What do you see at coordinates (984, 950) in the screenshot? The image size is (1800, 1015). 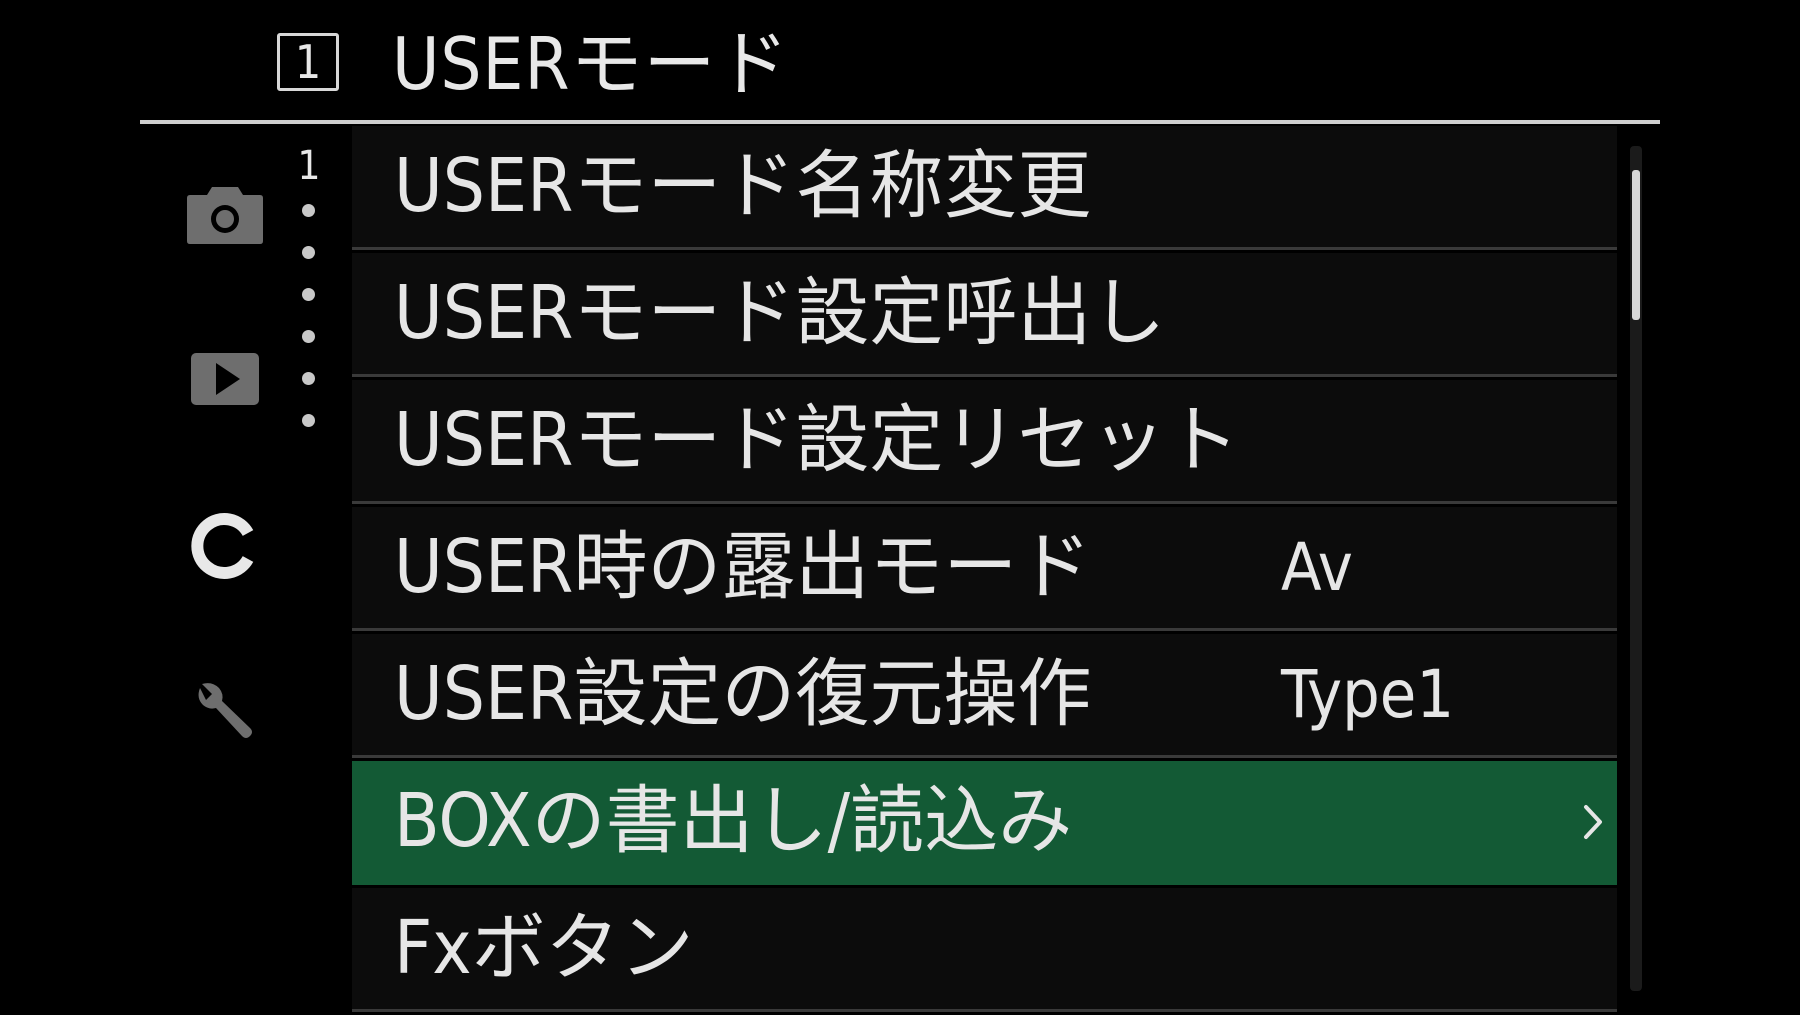 I see `menu-item-fx-button: Fxボタン` at bounding box center [984, 950].